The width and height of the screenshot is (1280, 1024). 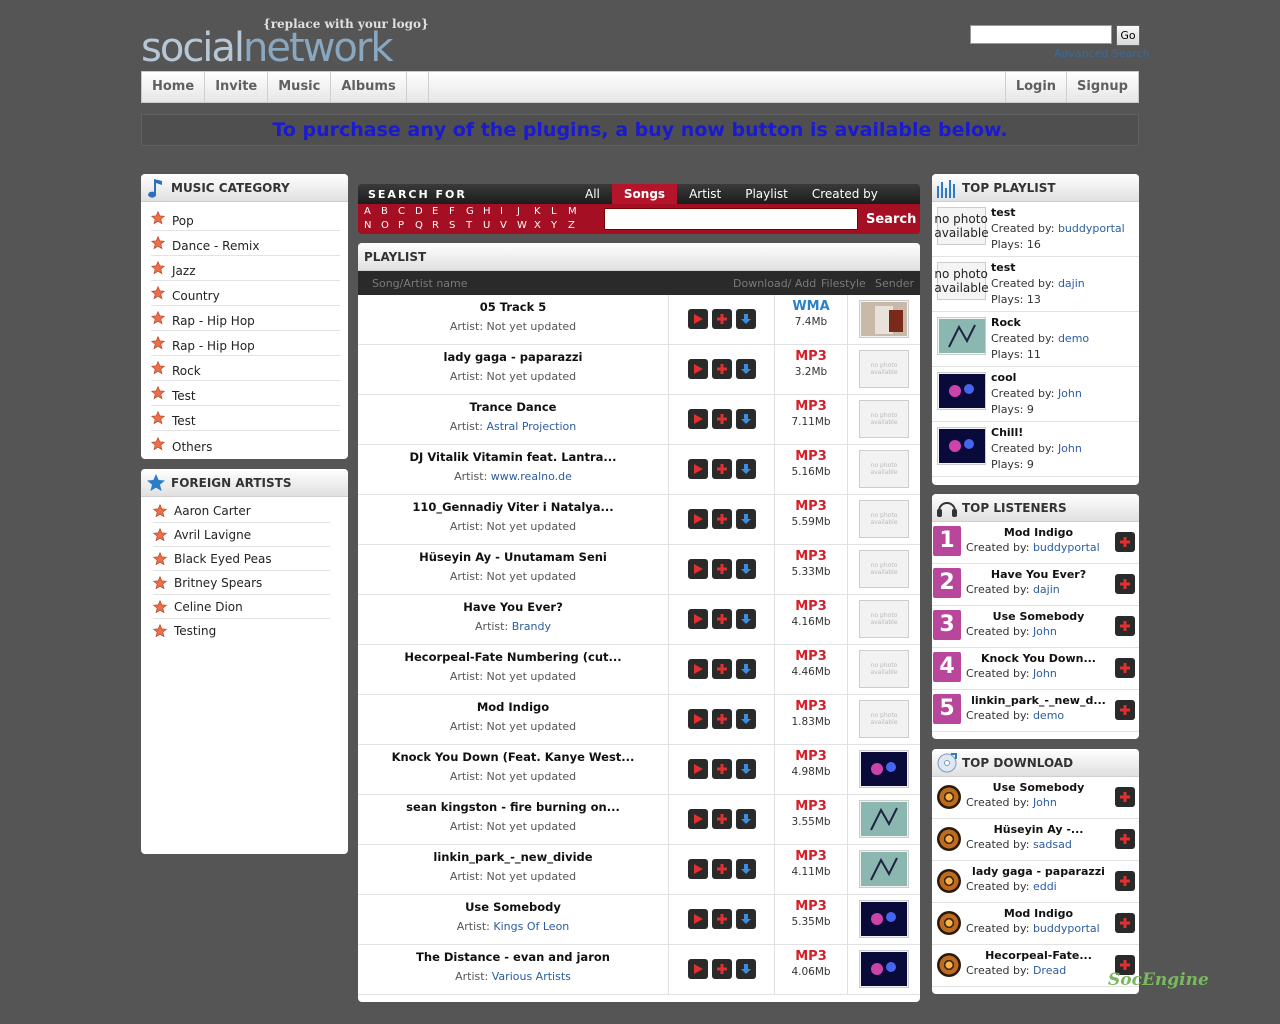 What do you see at coordinates (531, 426) in the screenshot?
I see `artist-name: Astral Projection` at bounding box center [531, 426].